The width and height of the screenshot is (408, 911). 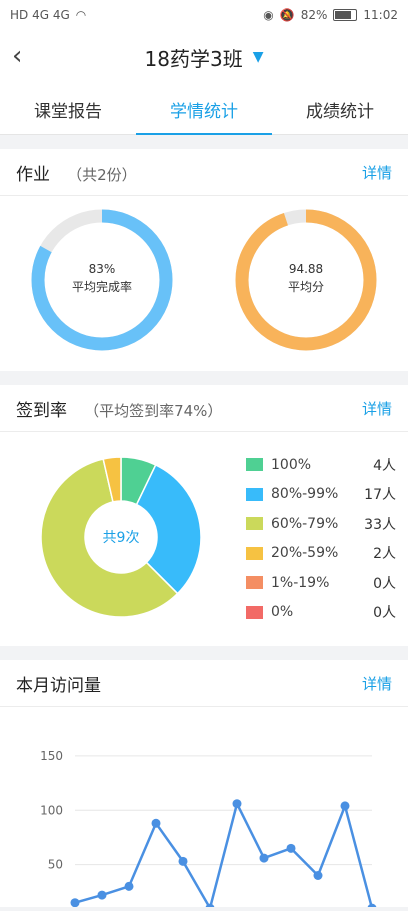 I want to click on legend-label: 0%, so click(x=282, y=612).